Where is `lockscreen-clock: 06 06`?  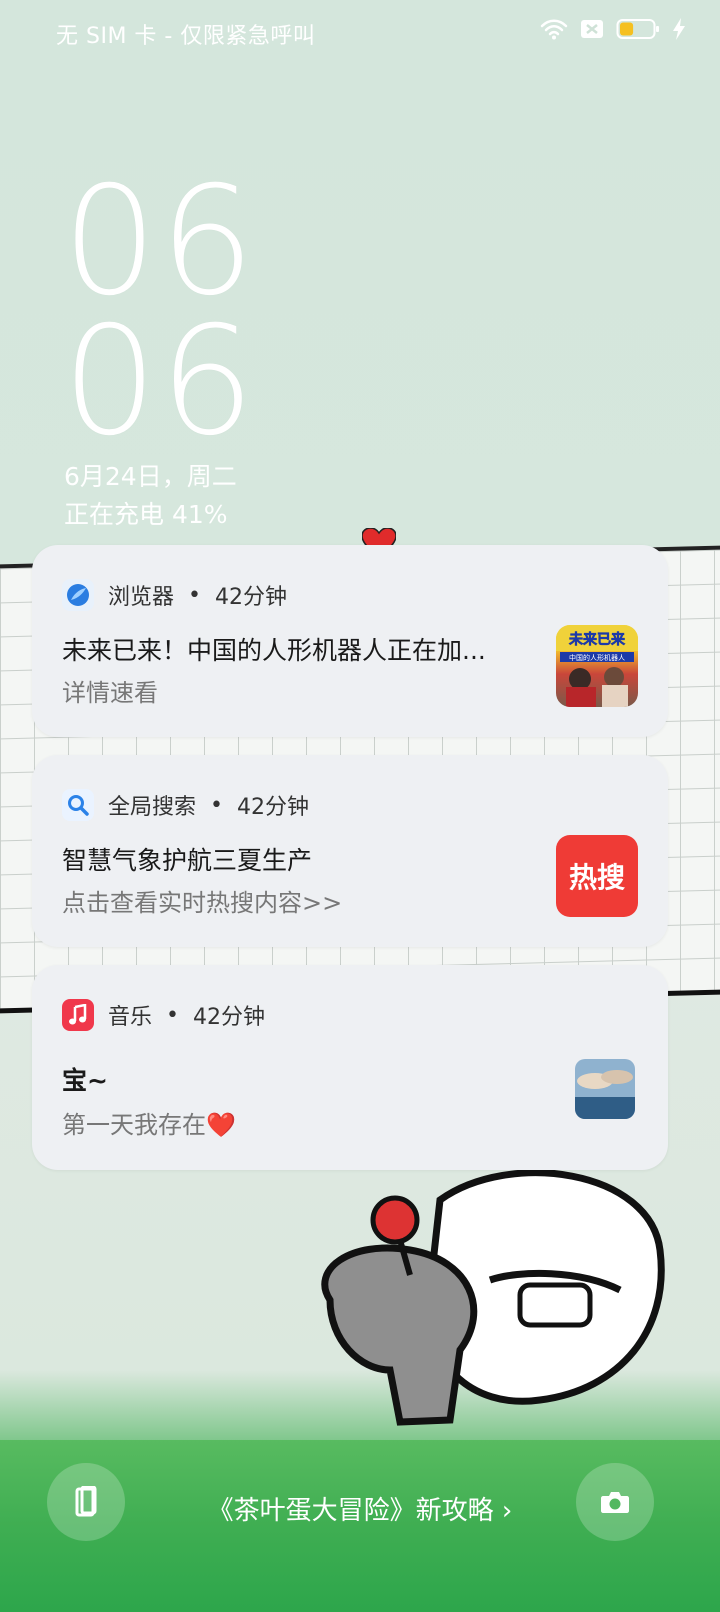
lockscreen-clock: 06 06 is located at coordinates (159, 312).